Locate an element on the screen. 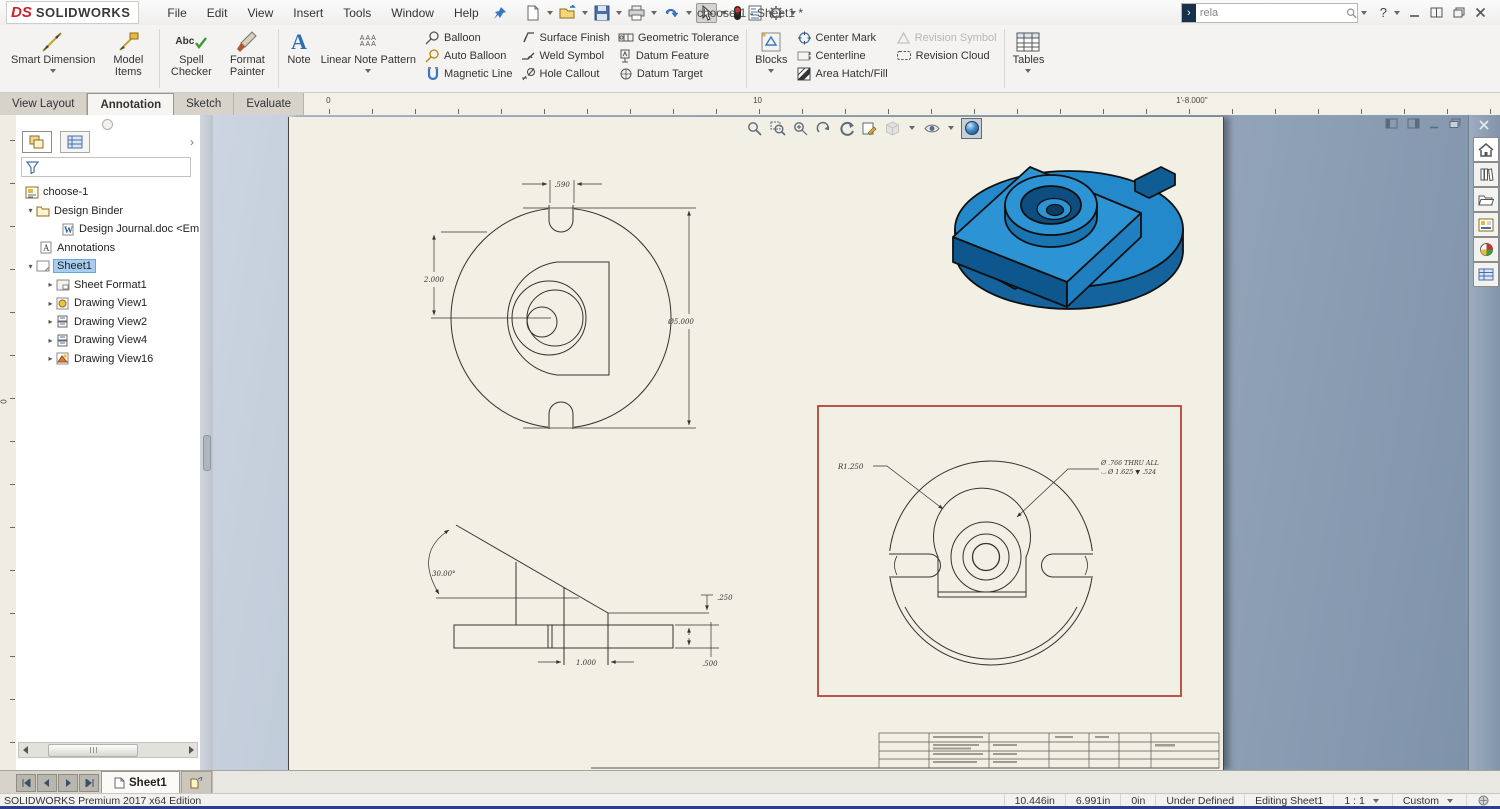 Image resolution: width=1500 pixels, height=809 pixels. splitter-grip is located at coordinates (207, 453).